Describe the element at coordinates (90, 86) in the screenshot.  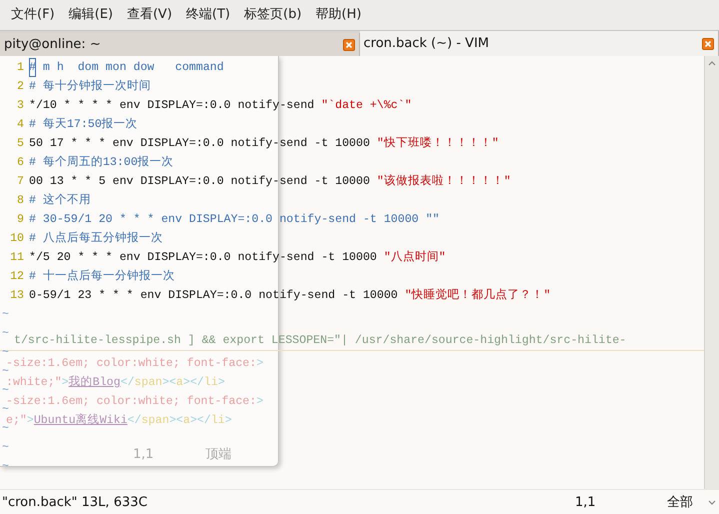
I see `code-line: # 每十分钟报一次时间` at that location.